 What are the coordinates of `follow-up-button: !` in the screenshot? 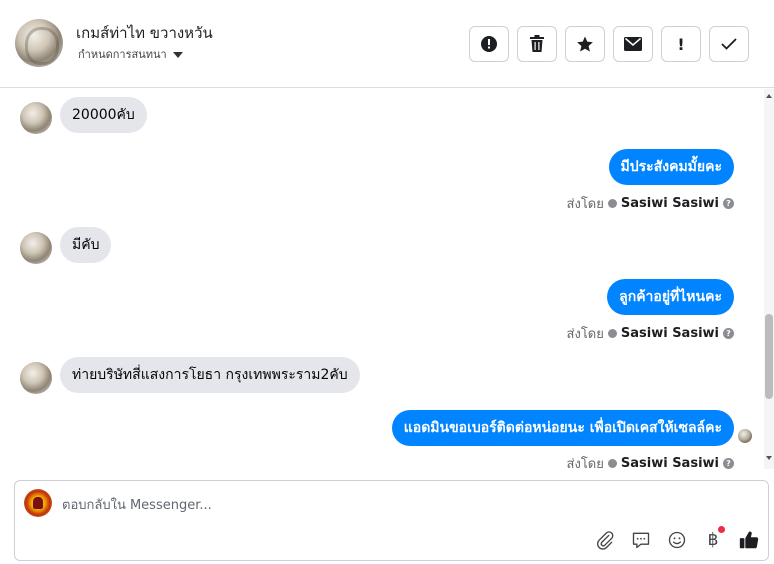 It's located at (681, 44).